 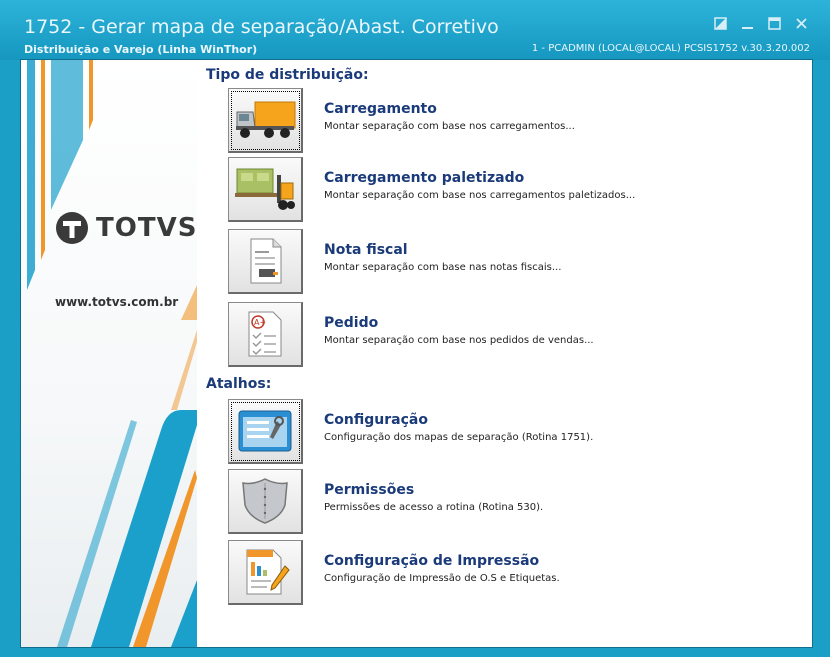 I want to click on restore-icon, so click(x=720, y=23).